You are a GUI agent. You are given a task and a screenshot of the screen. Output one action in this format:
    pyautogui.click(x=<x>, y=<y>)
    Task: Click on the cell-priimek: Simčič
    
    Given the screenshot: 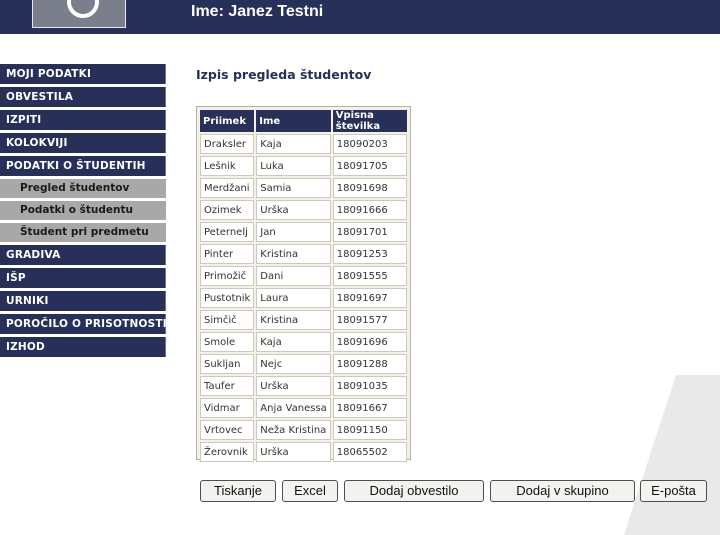 What is the action you would take?
    pyautogui.click(x=227, y=320)
    